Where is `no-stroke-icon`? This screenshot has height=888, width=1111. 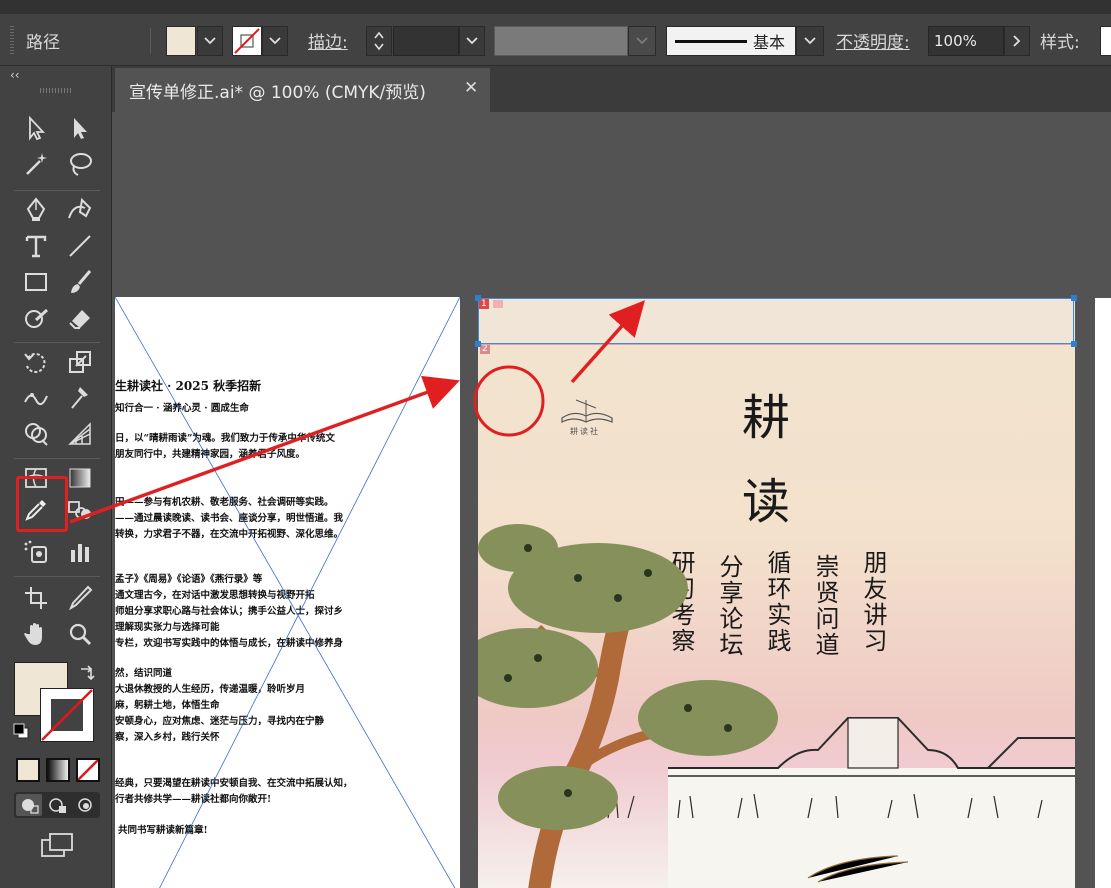 no-stroke-icon is located at coordinates (247, 41).